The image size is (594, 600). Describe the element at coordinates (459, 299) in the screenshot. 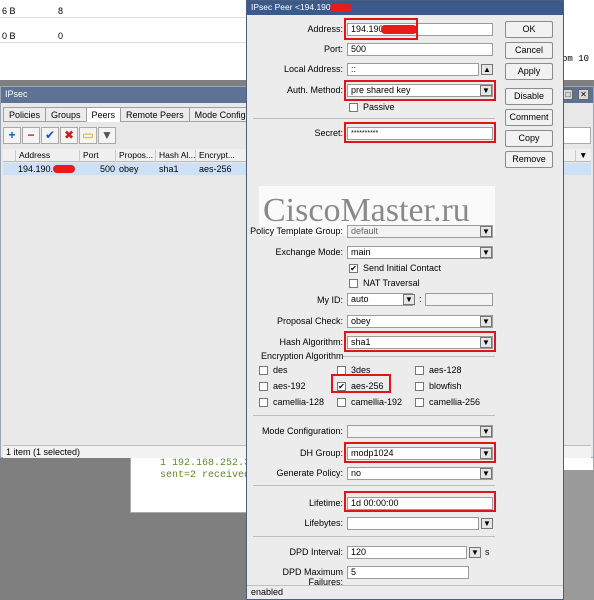

I see `my-id-value-field` at that location.